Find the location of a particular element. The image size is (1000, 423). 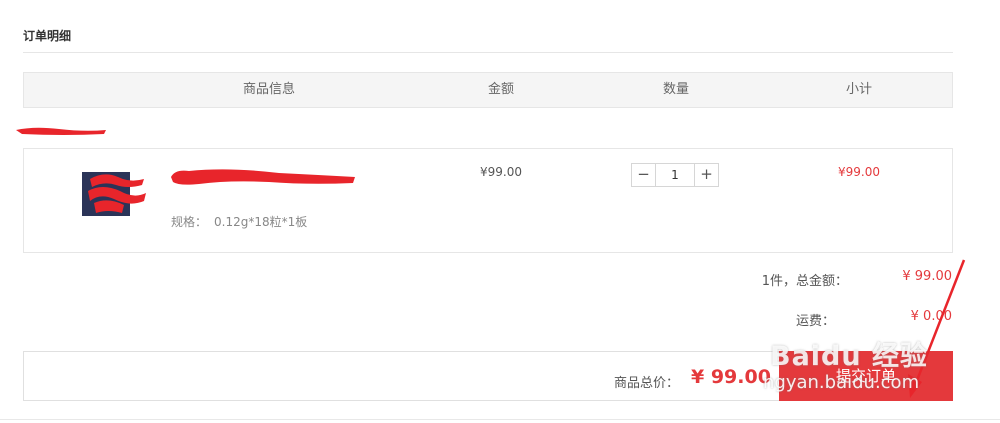

order-footer: 商品总价： ¥ 99.00 提交订单 is located at coordinates (488, 376).